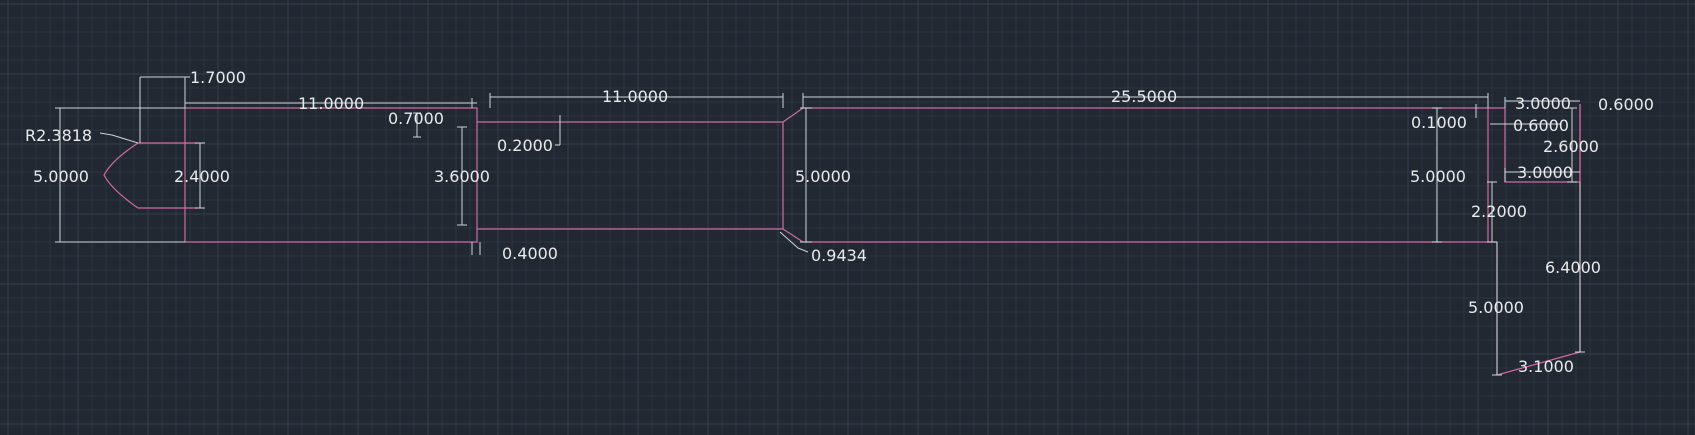 Image resolution: width=1695 pixels, height=435 pixels. I want to click on right-section-outline, so click(1146, 175).